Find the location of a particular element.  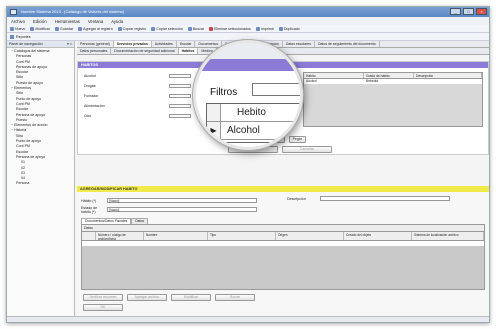

add-icon is located at coordinates (80, 28).